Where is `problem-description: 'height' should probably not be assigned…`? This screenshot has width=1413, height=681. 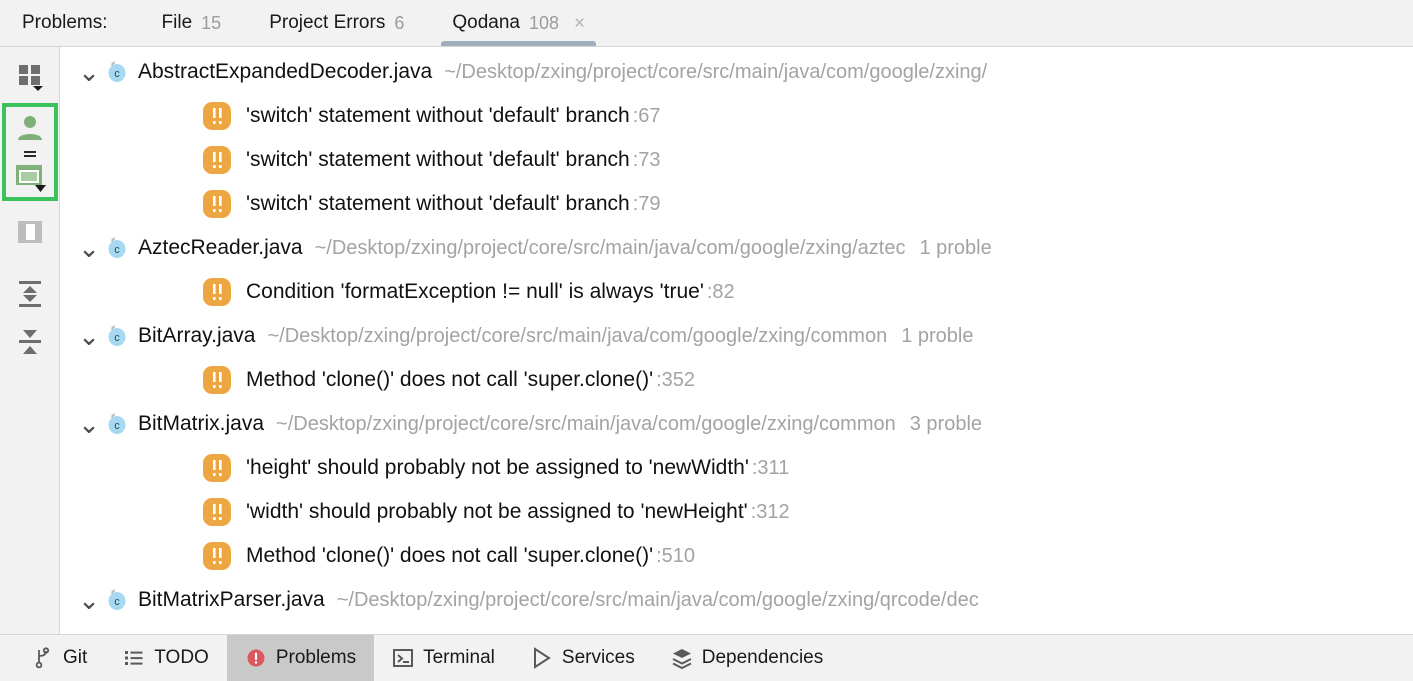
problem-description: 'height' should probably not be assigned… is located at coordinates (497, 467).